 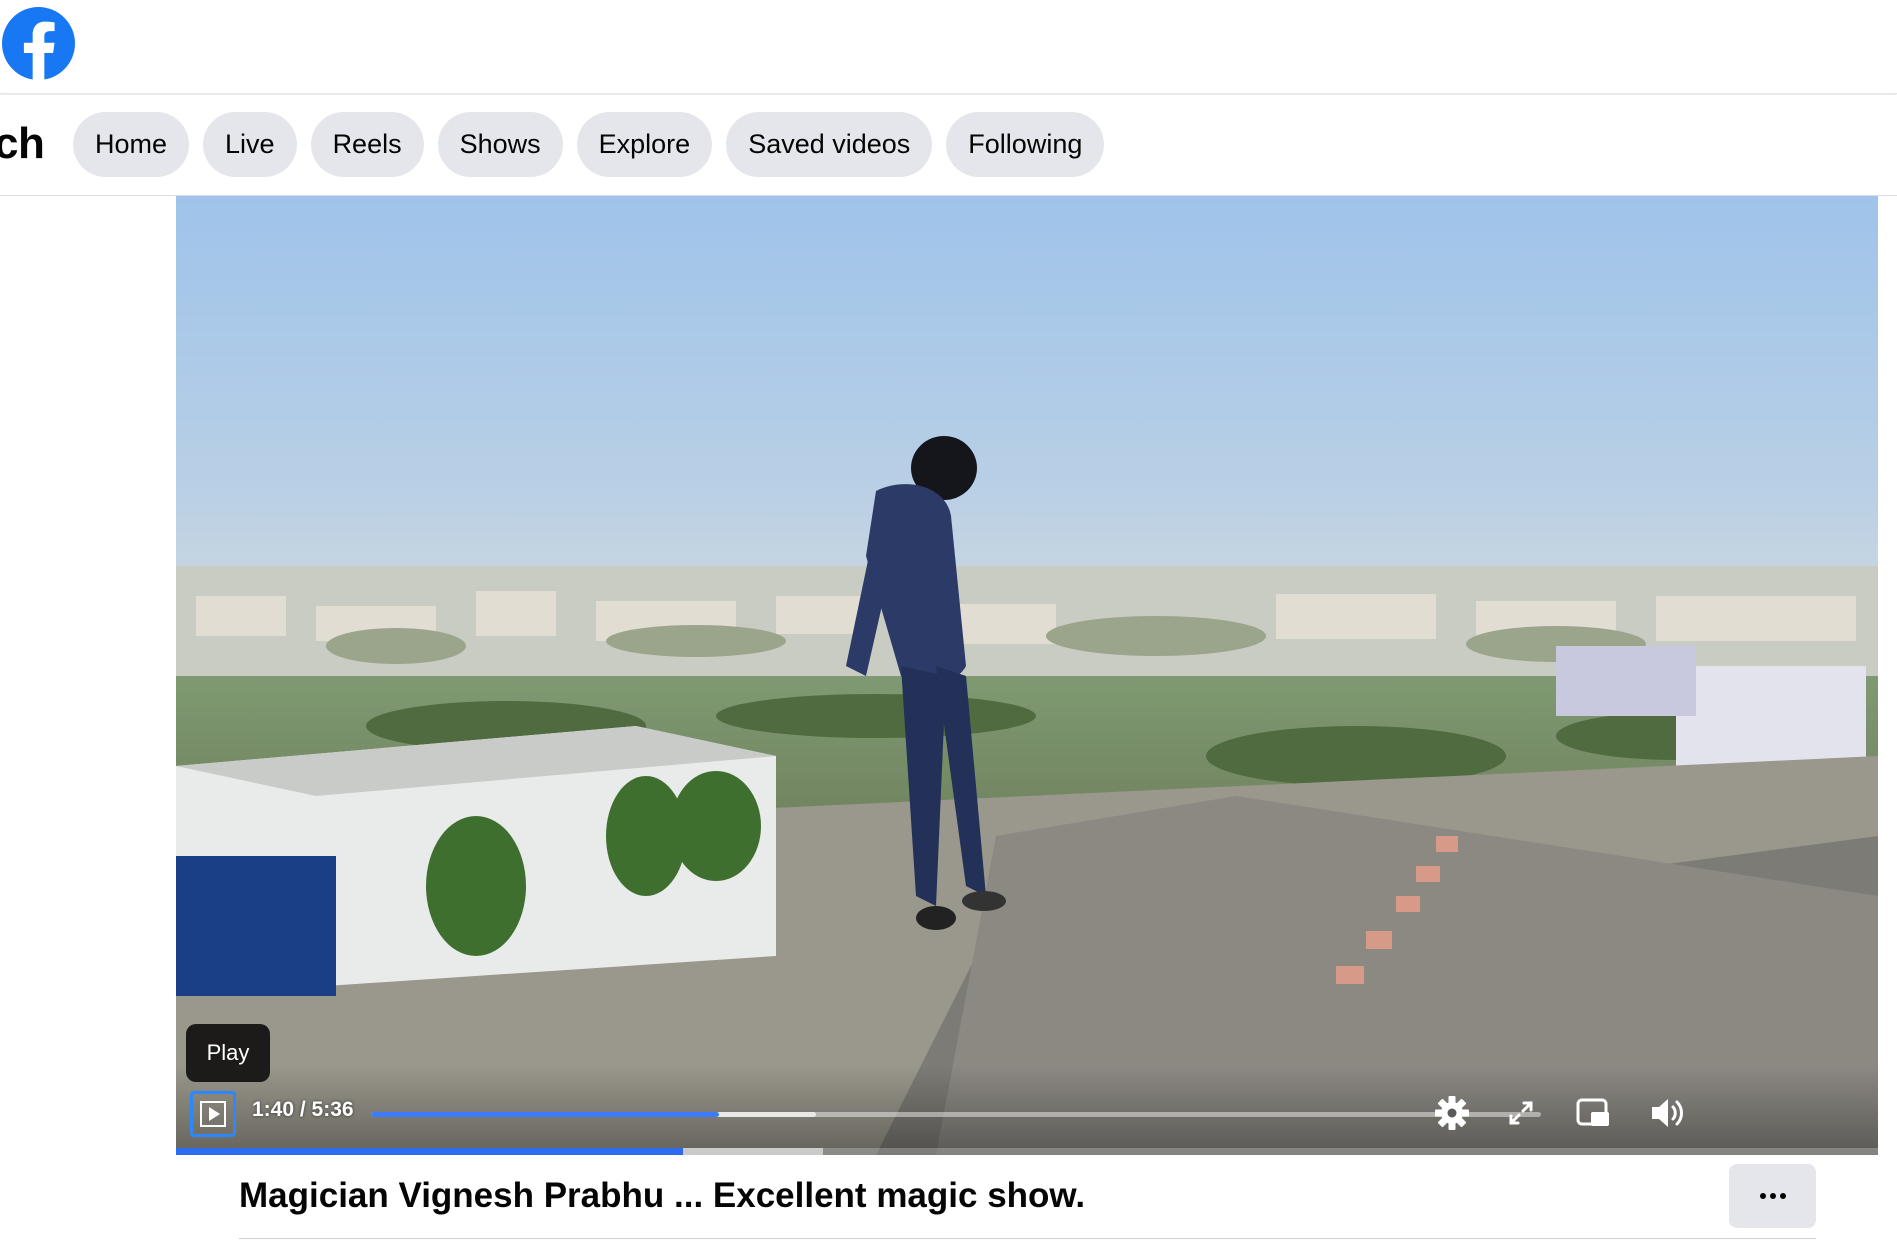 What do you see at coordinates (1027, 1238) in the screenshot?
I see `divider` at bounding box center [1027, 1238].